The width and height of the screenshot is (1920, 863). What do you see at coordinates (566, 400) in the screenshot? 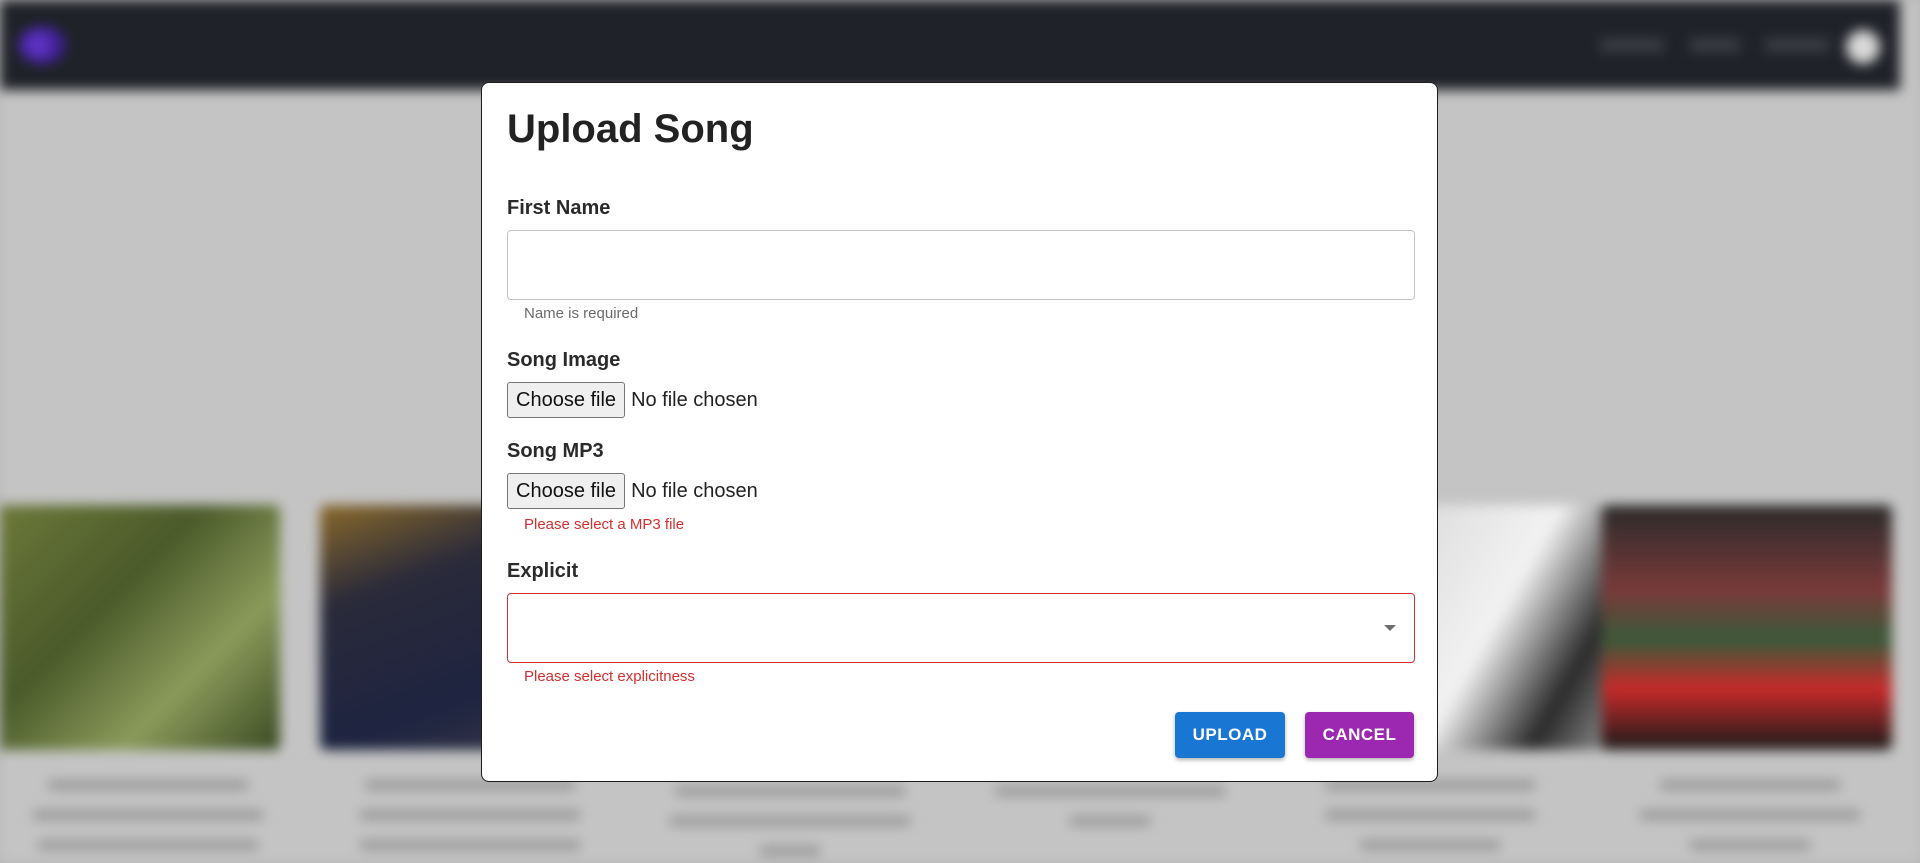
I see `song-image-choose-file-button: Choose file` at bounding box center [566, 400].